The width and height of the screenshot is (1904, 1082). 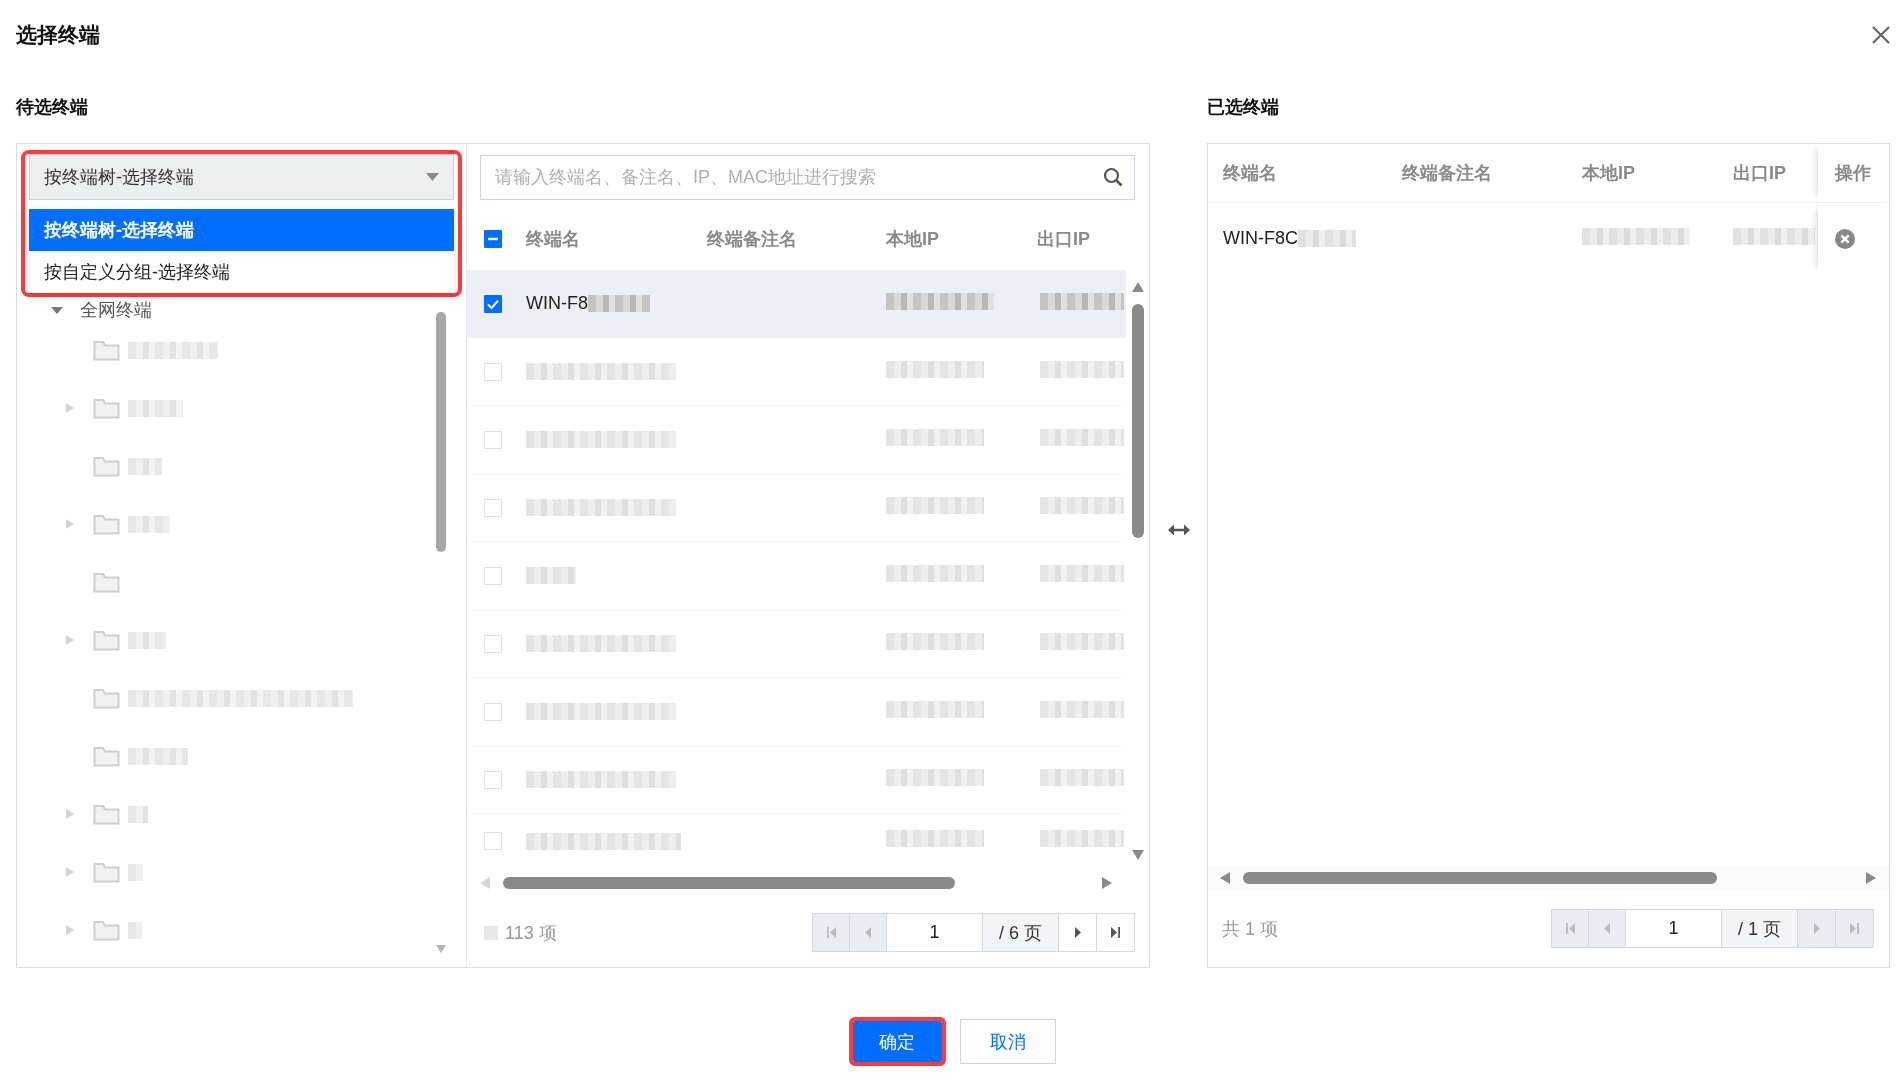 What do you see at coordinates (1845, 238) in the screenshot?
I see `remove-icon` at bounding box center [1845, 238].